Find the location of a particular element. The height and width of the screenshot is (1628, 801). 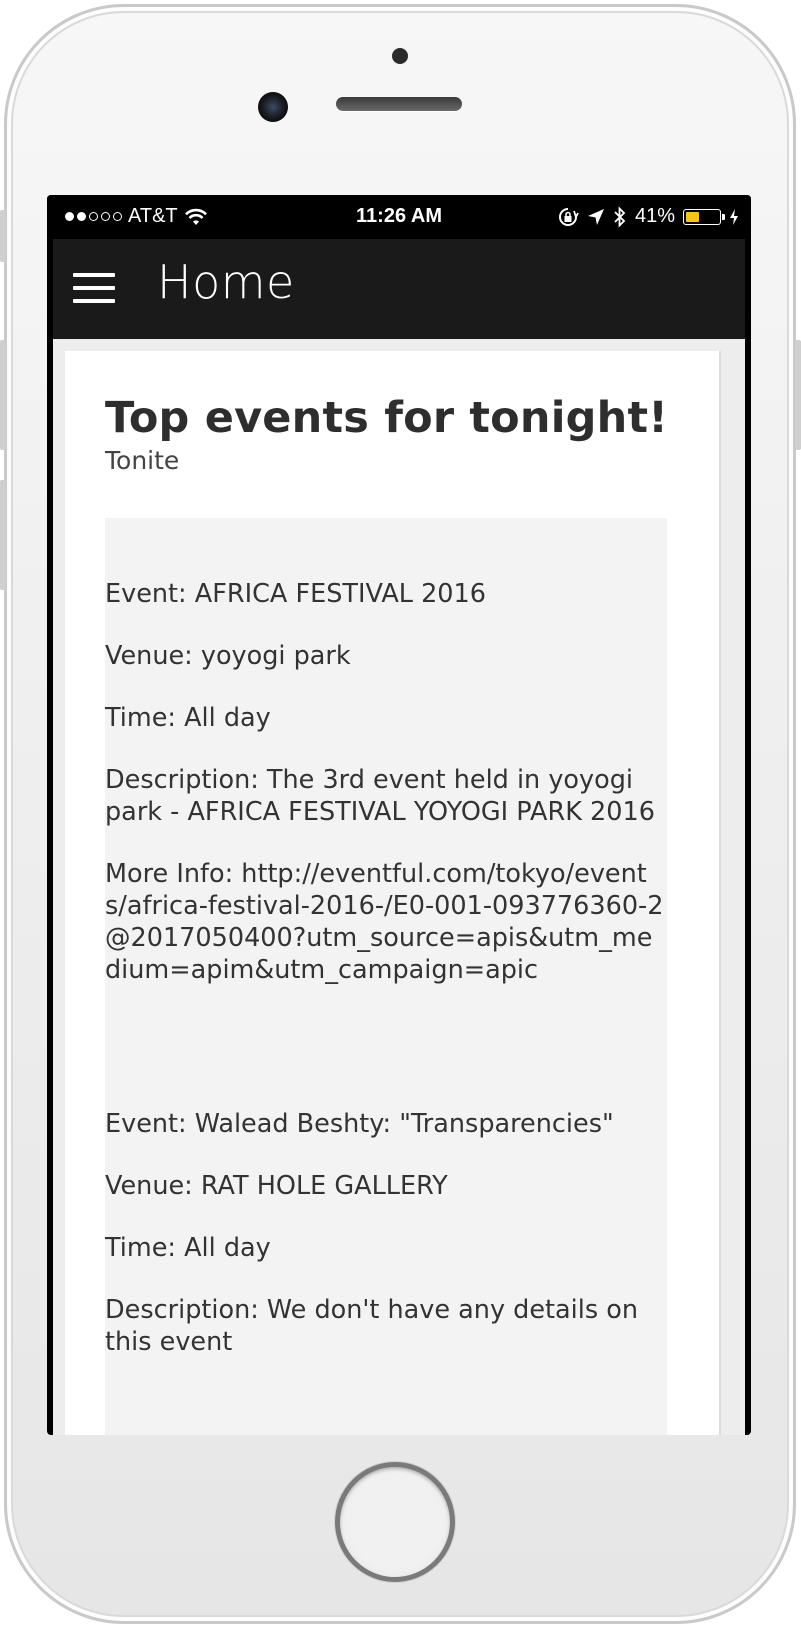

battery-level-fill is located at coordinates (692, 216).